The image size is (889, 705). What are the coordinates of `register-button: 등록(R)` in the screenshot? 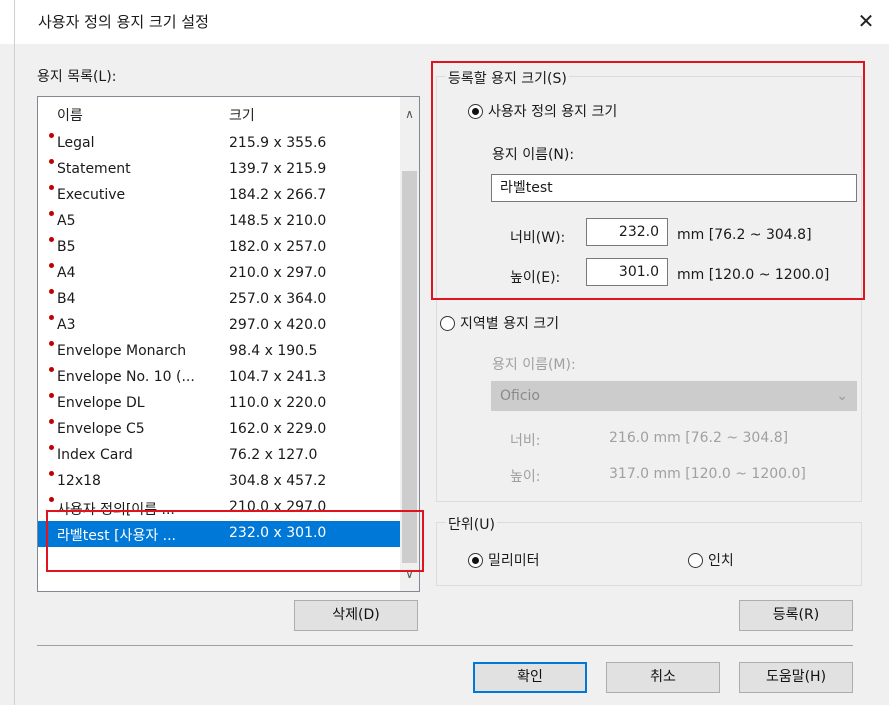 It's located at (796, 615).